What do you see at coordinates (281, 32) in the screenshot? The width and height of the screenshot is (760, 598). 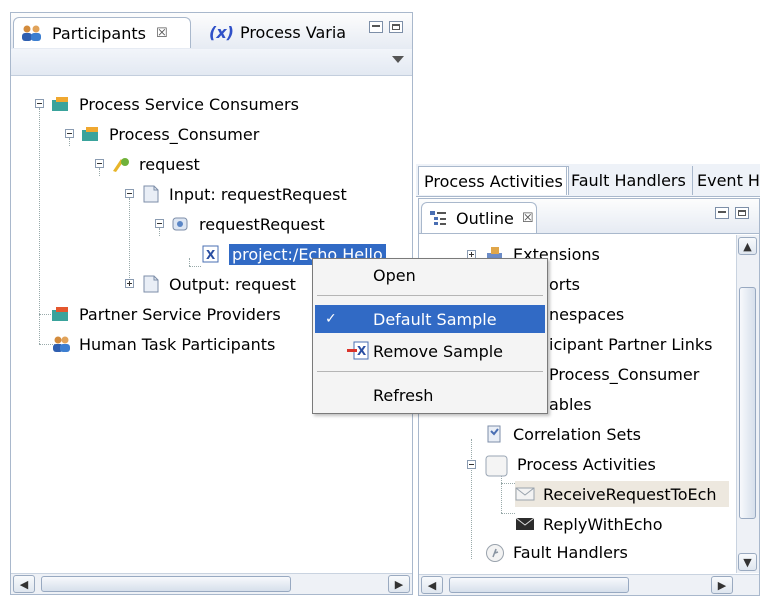 I see `tab-process-variables: (x) Process Varia` at bounding box center [281, 32].